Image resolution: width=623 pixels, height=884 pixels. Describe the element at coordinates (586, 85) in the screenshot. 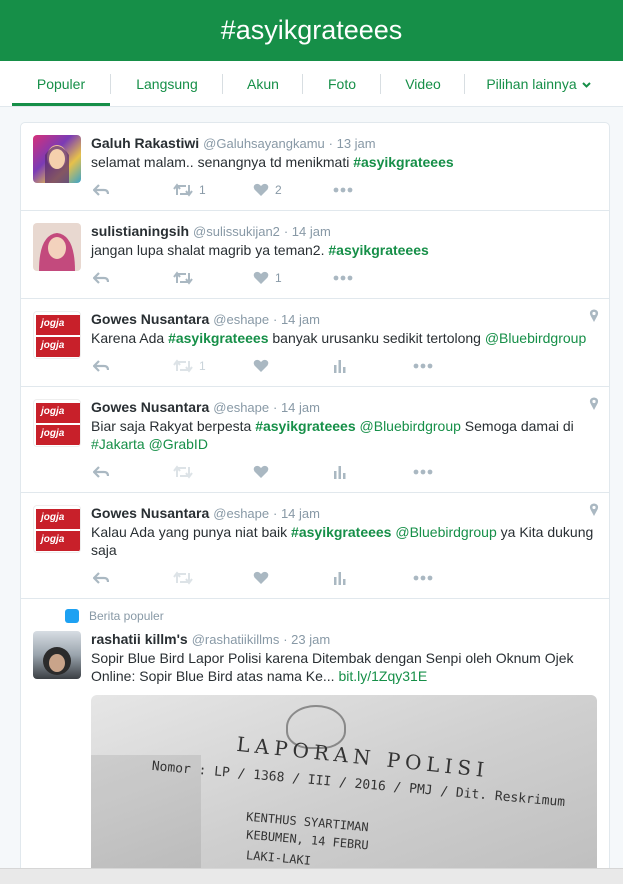

I see `chevron-down-icon` at that location.